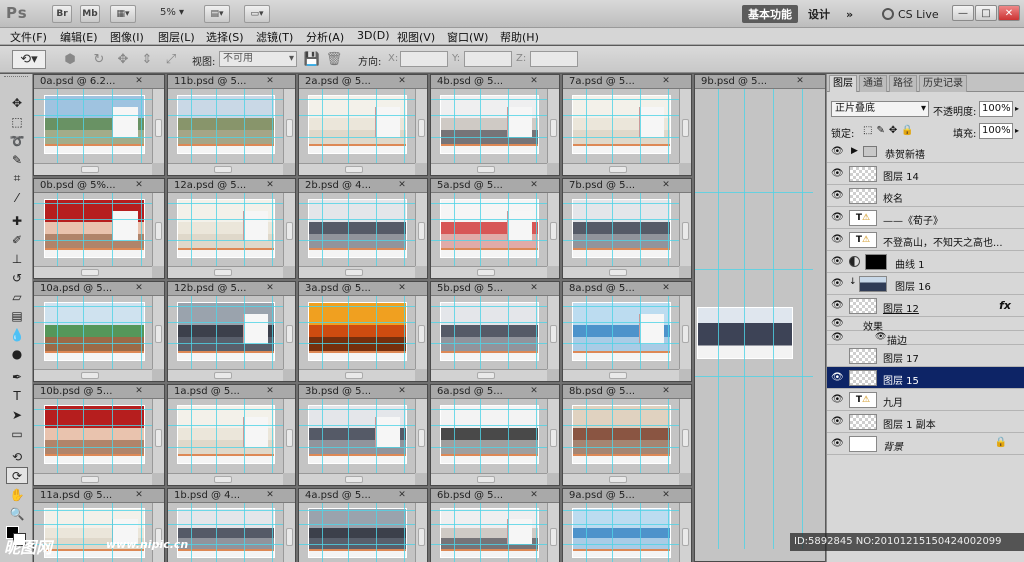 The width and height of the screenshot is (1024, 562). Describe the element at coordinates (909, 130) in the screenshot. I see `lock-all-icon: 🔒` at that location.